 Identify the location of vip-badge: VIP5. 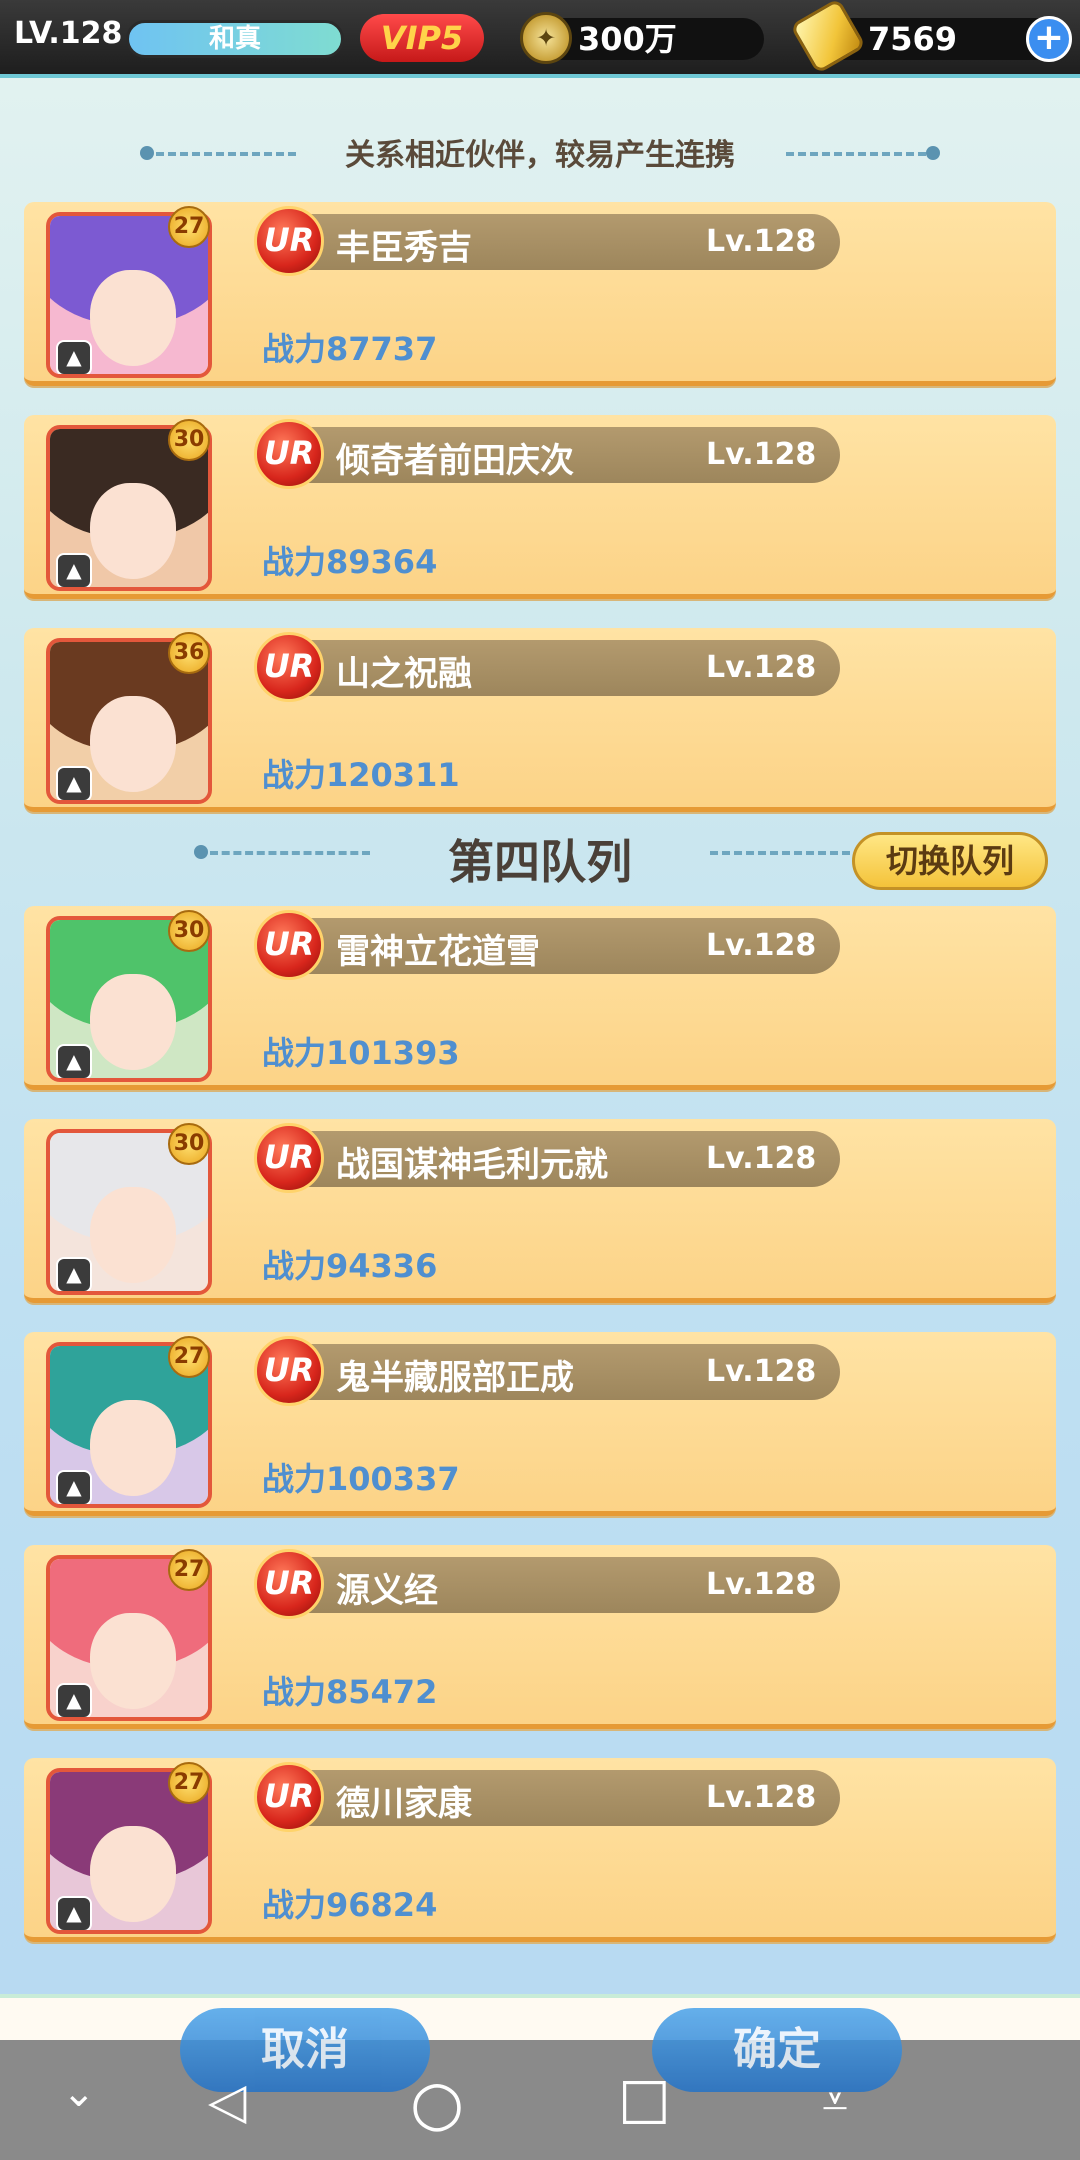
(422, 38).